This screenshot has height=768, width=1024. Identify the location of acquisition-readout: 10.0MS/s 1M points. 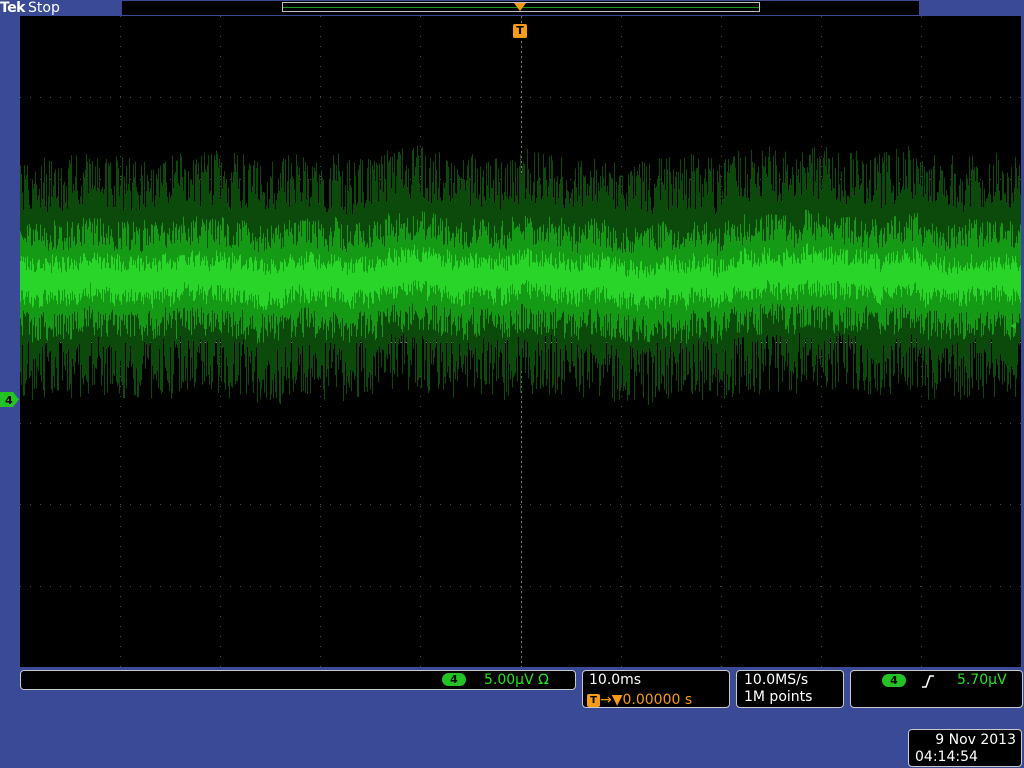
(790, 689).